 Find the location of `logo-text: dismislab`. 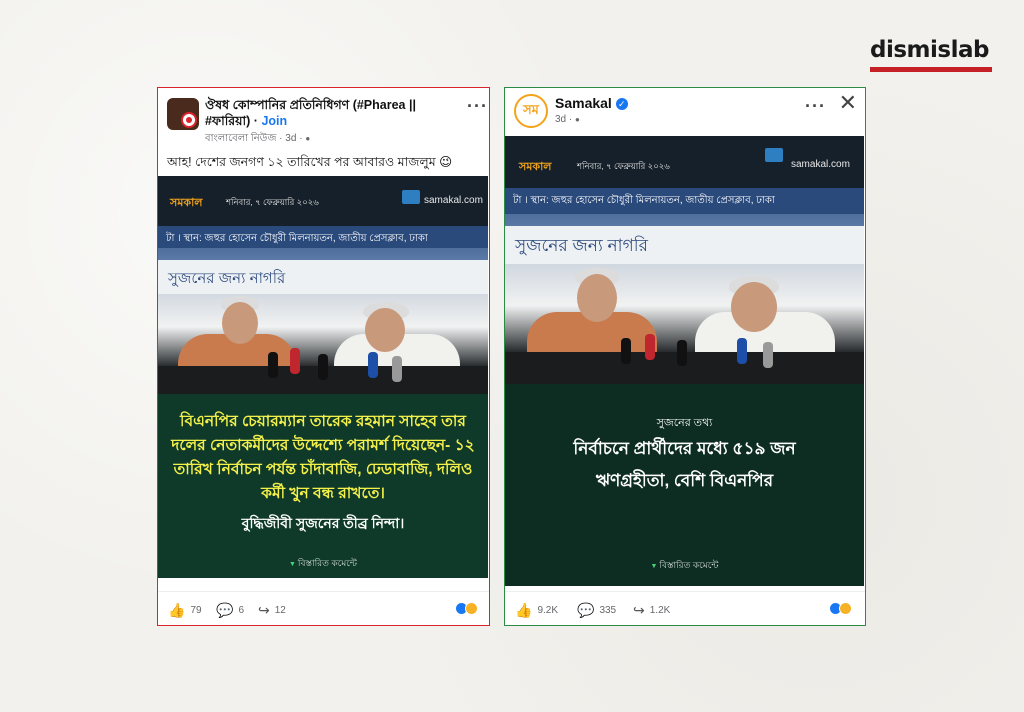

logo-text: dismislab is located at coordinates (929, 50).